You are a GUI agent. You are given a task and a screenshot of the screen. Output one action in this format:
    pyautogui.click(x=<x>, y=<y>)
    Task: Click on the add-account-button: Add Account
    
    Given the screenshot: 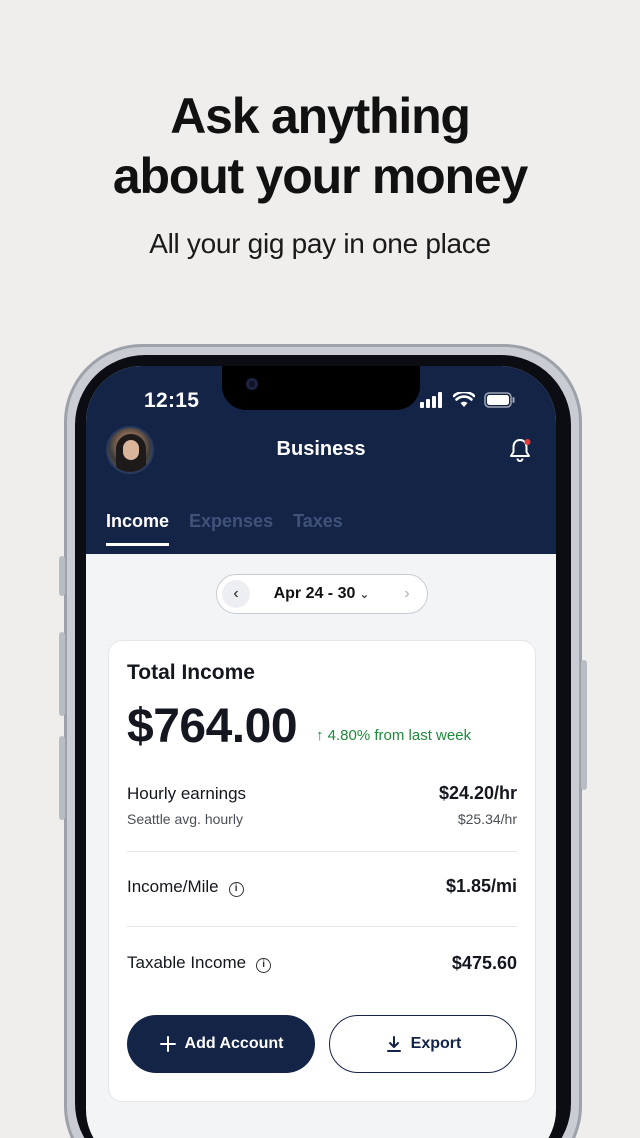 What is the action you would take?
    pyautogui.click(x=221, y=1044)
    